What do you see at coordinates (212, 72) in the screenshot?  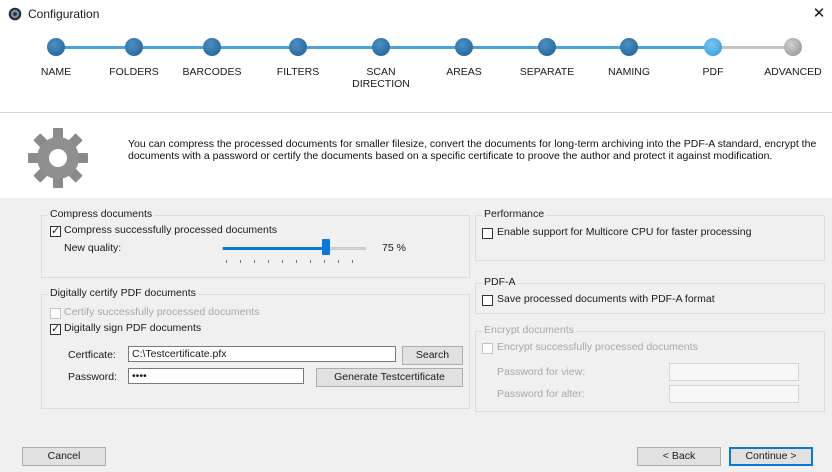 I see `step-label-barcodes: BARCODES` at bounding box center [212, 72].